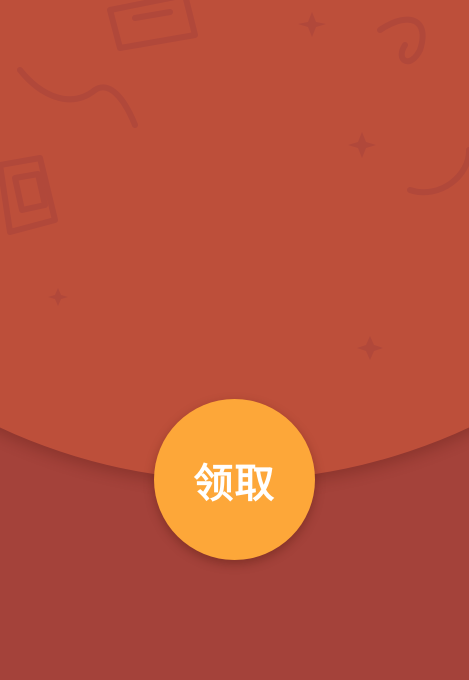 This screenshot has height=680, width=469. Describe the element at coordinates (234, 483) in the screenshot. I see `open-button-label: 领取` at that location.